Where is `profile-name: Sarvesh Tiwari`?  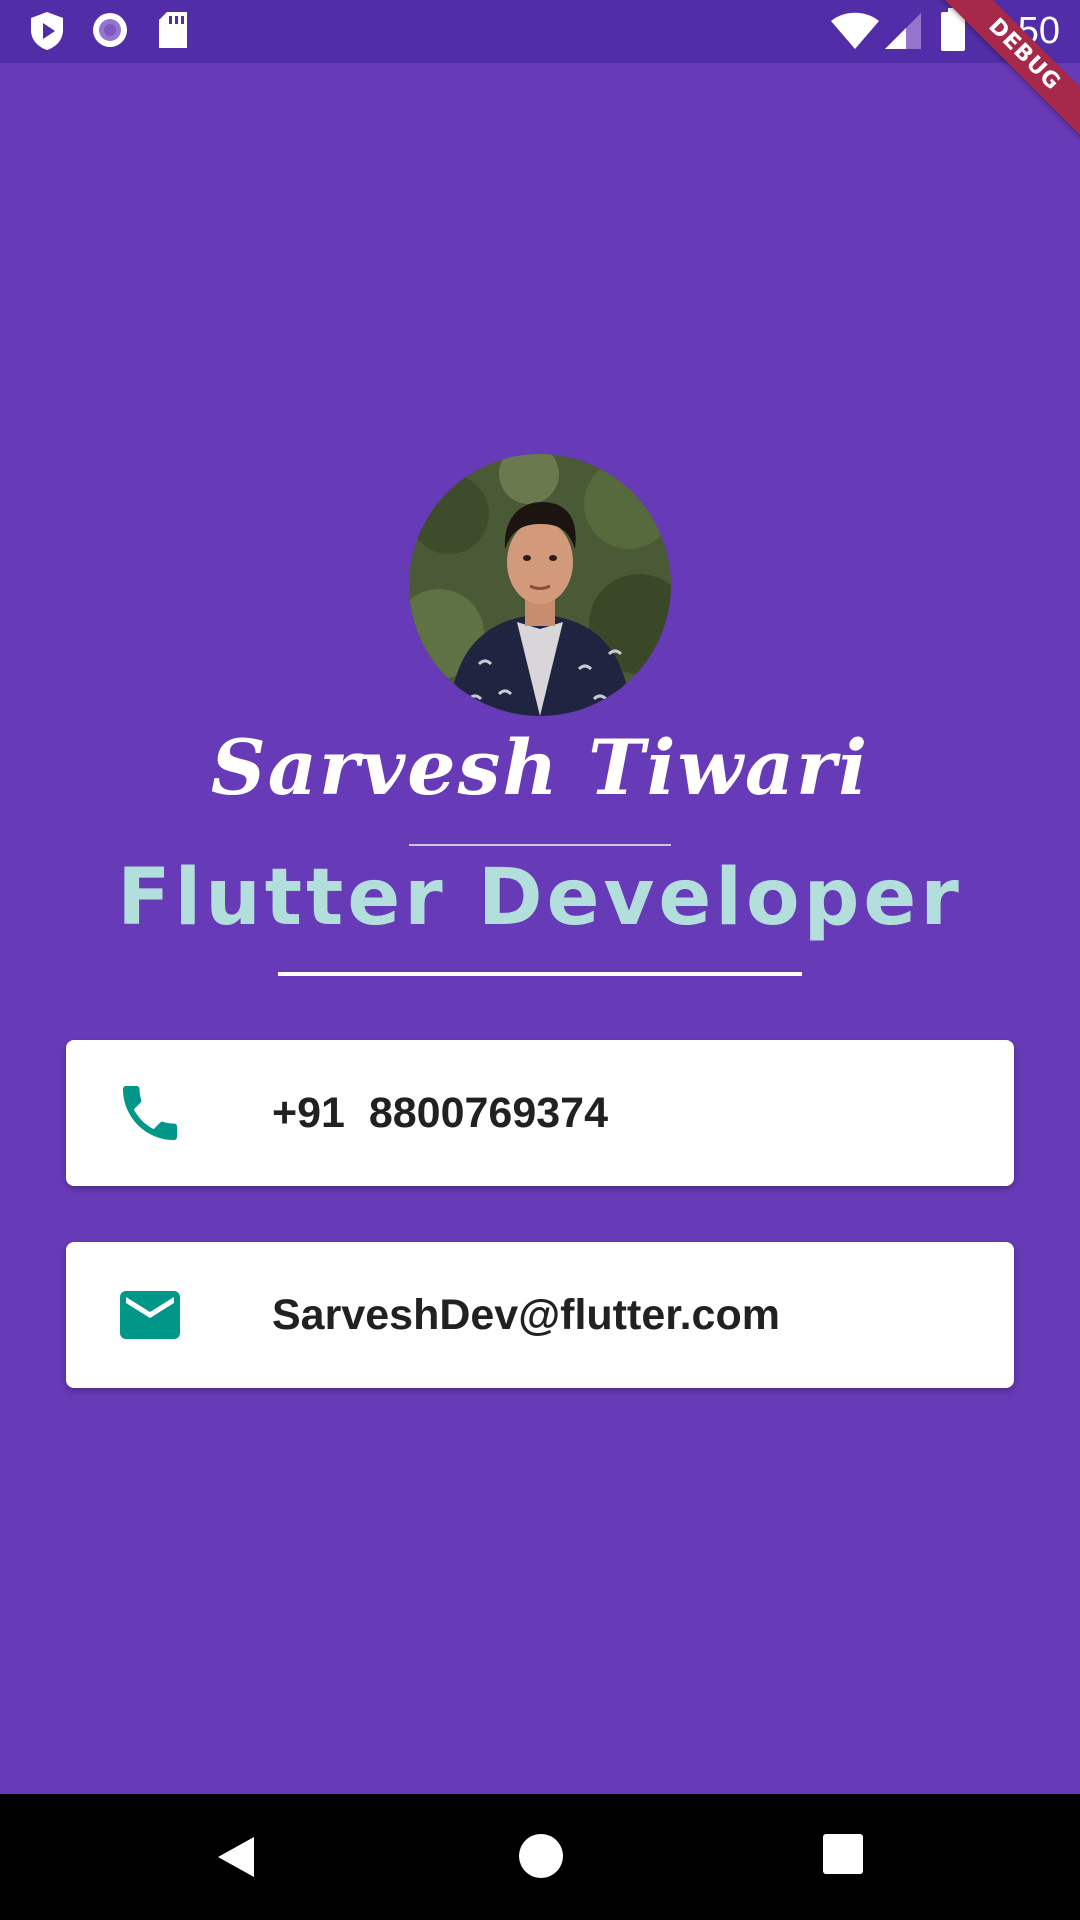
profile-name: Sarvesh Tiwari is located at coordinates (540, 767).